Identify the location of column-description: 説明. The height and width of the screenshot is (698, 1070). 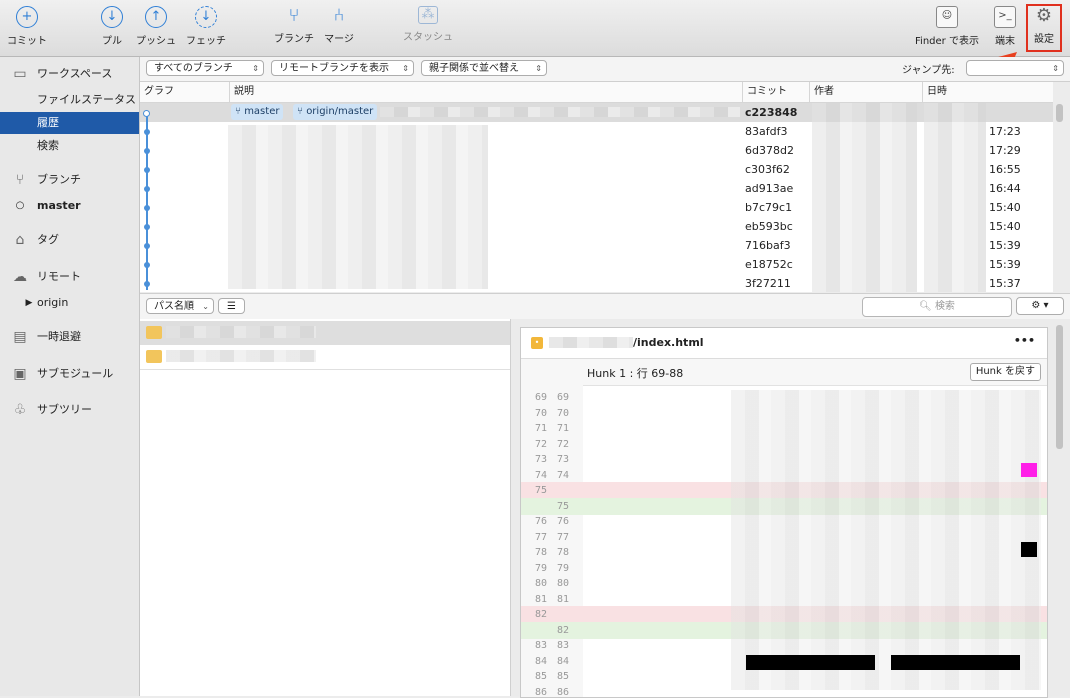
(485, 92).